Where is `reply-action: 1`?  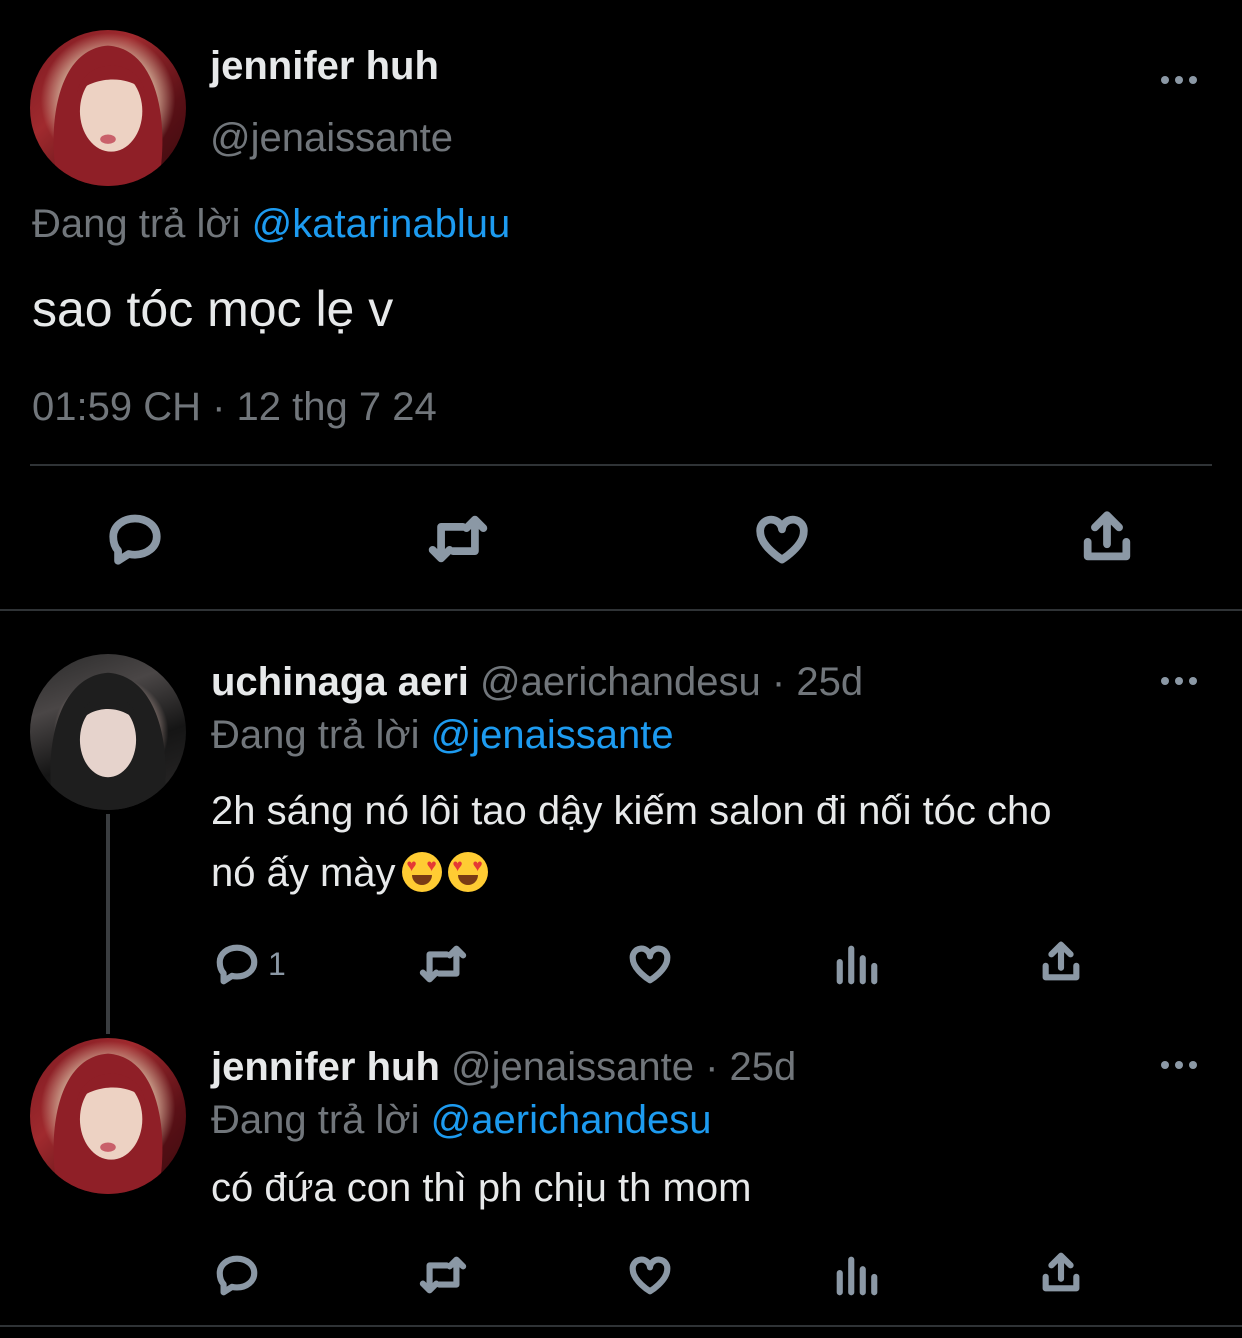
reply-action: 1 is located at coordinates (250, 964).